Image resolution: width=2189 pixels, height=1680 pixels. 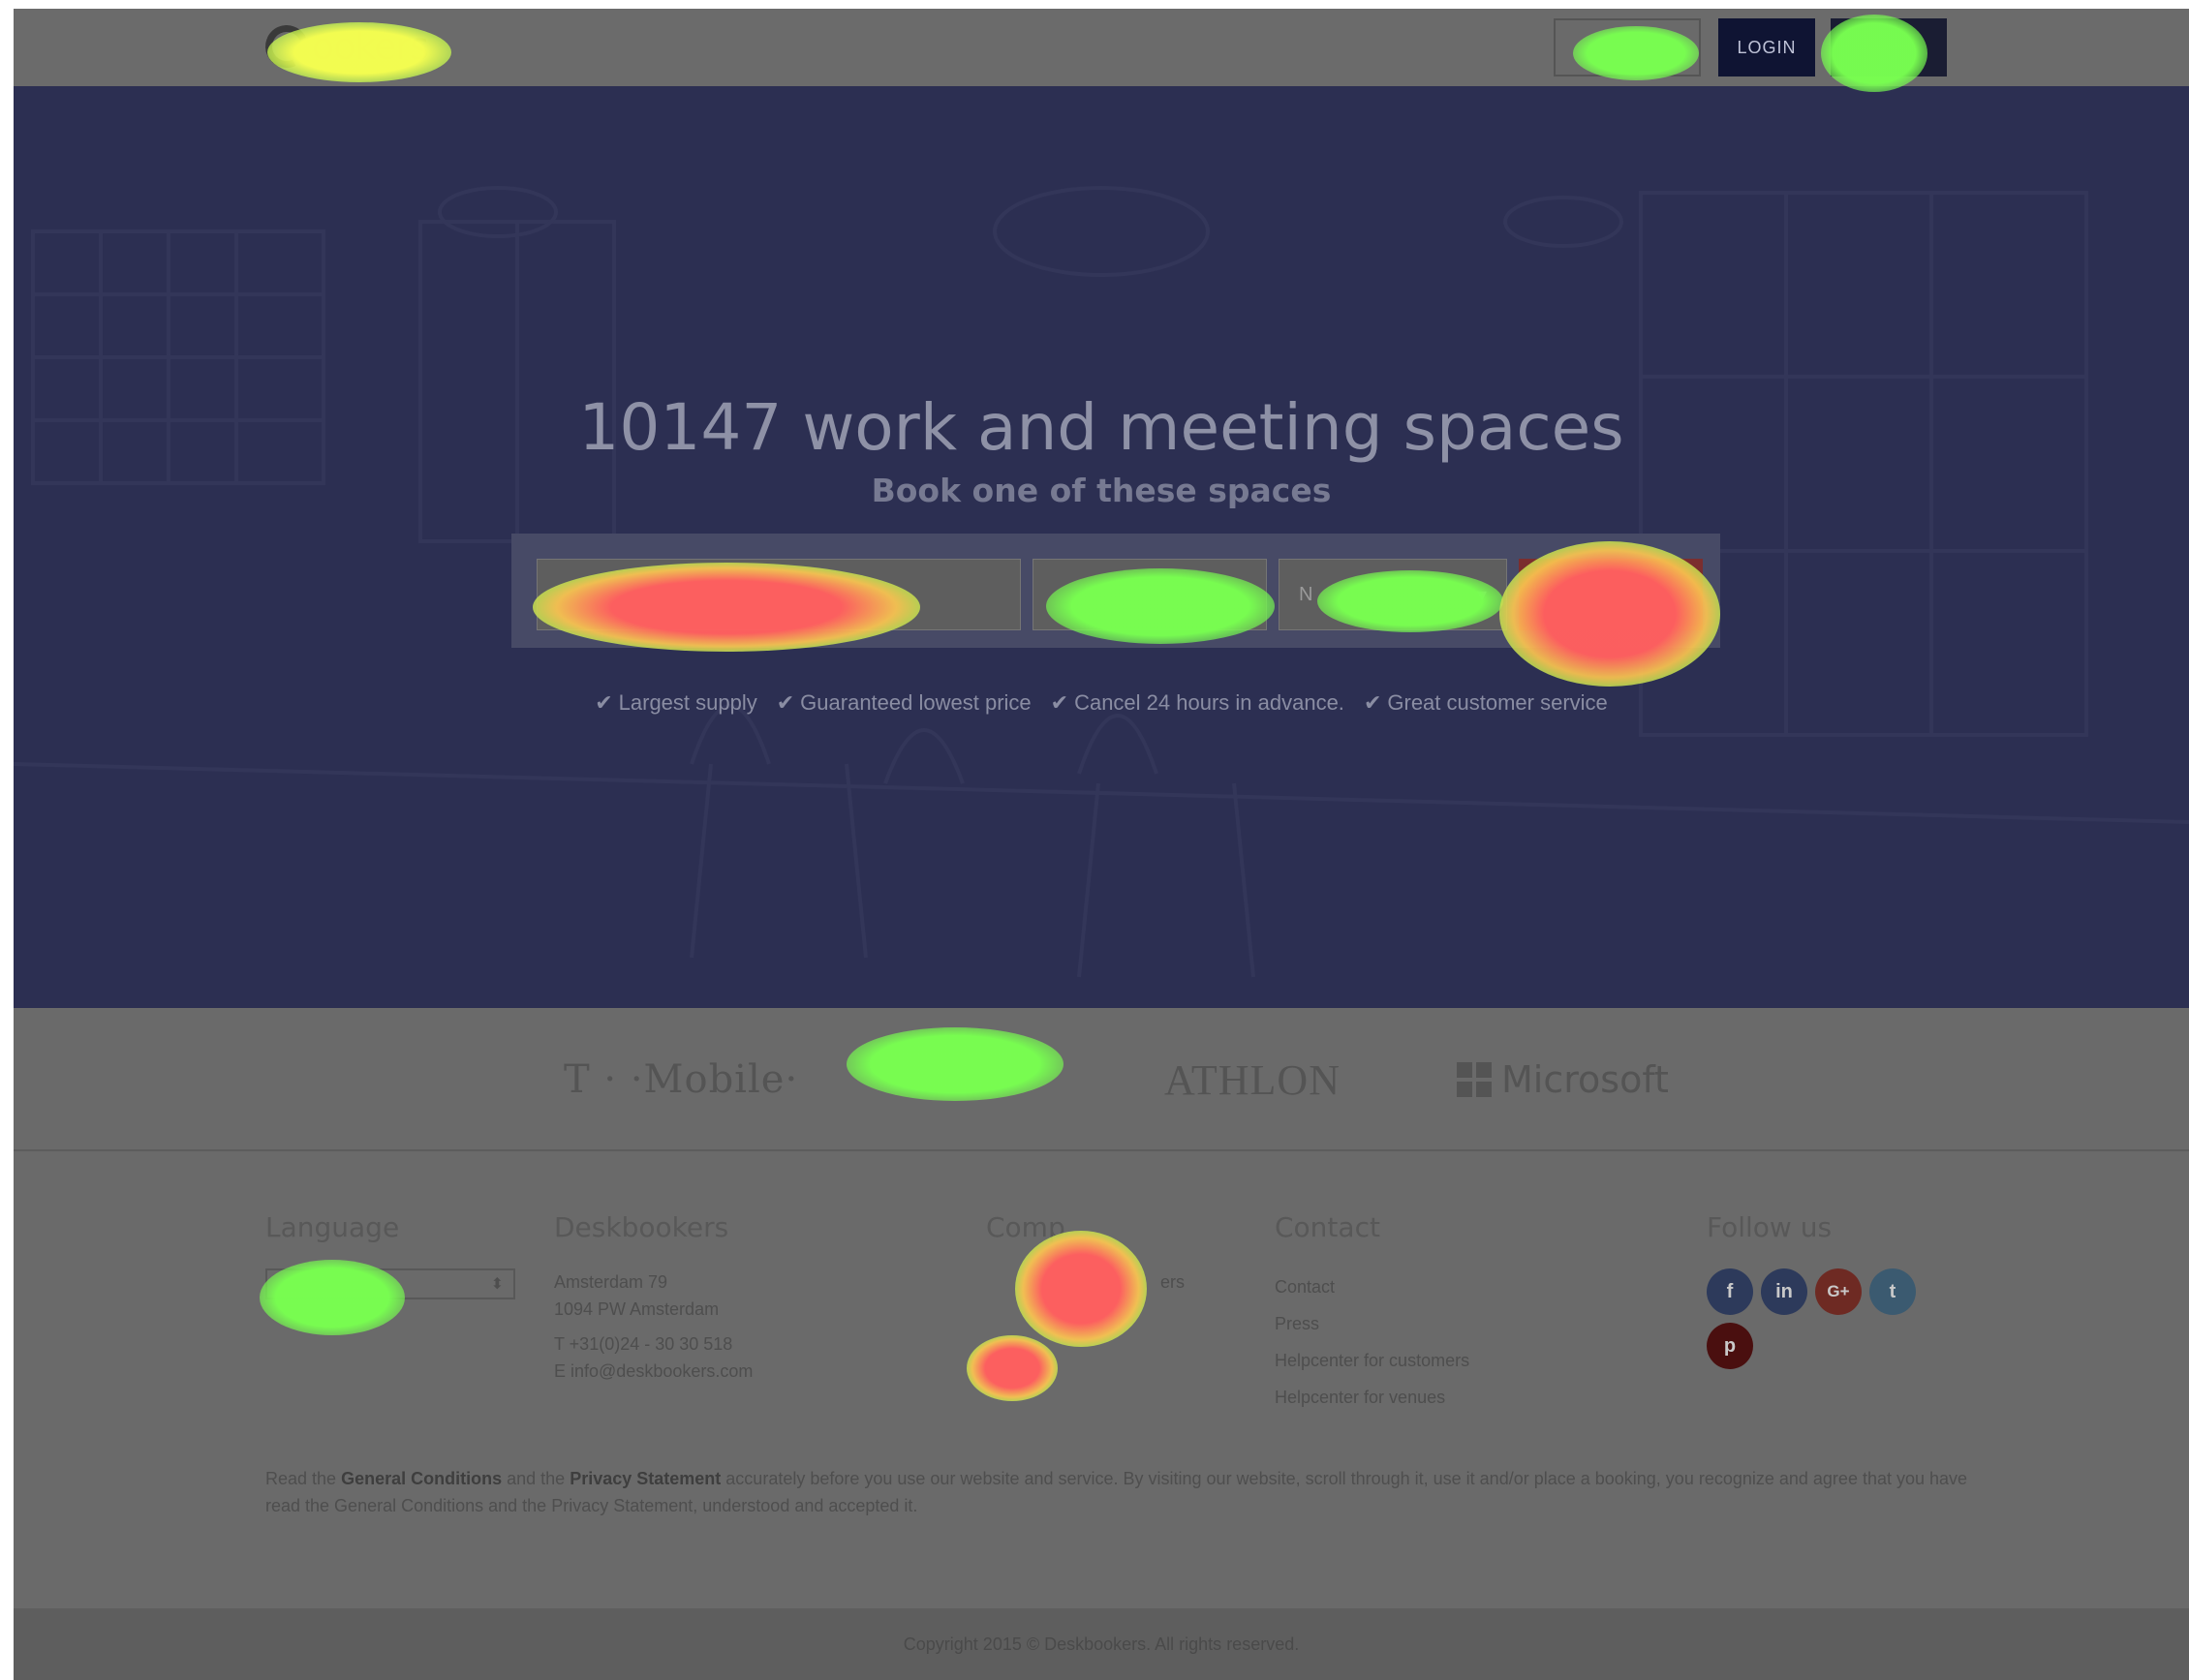 What do you see at coordinates (1770, 1227) in the screenshot?
I see `follow-heading: Follow us` at bounding box center [1770, 1227].